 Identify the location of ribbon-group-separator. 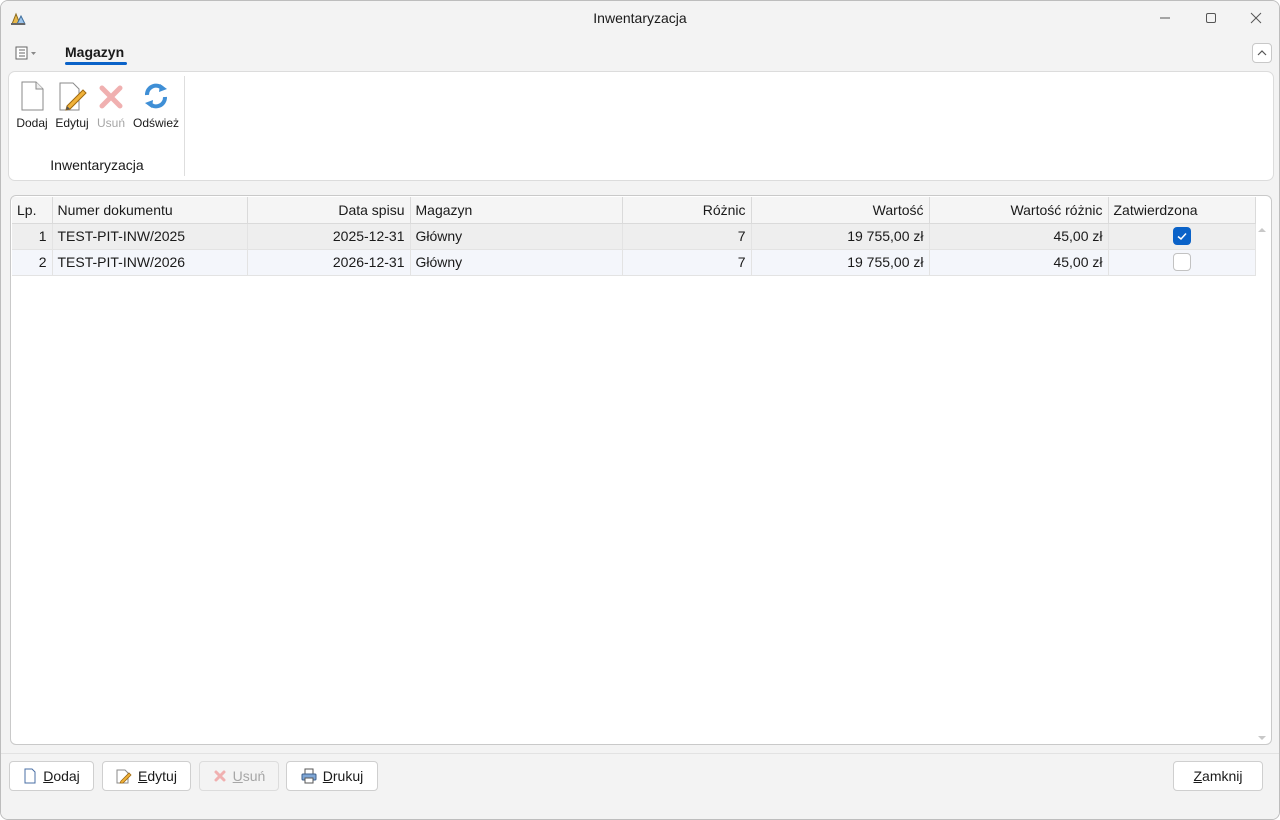
(184, 126).